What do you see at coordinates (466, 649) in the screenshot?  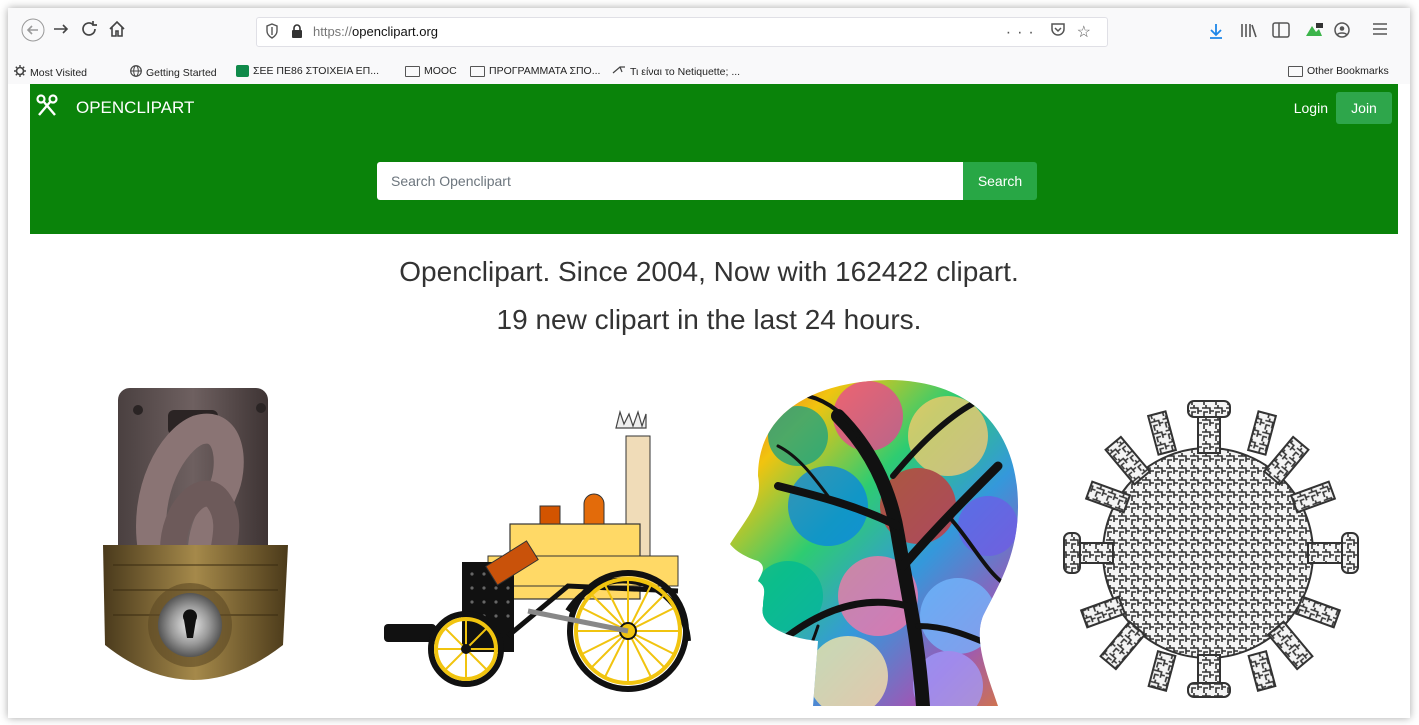 I see `small-wheel` at bounding box center [466, 649].